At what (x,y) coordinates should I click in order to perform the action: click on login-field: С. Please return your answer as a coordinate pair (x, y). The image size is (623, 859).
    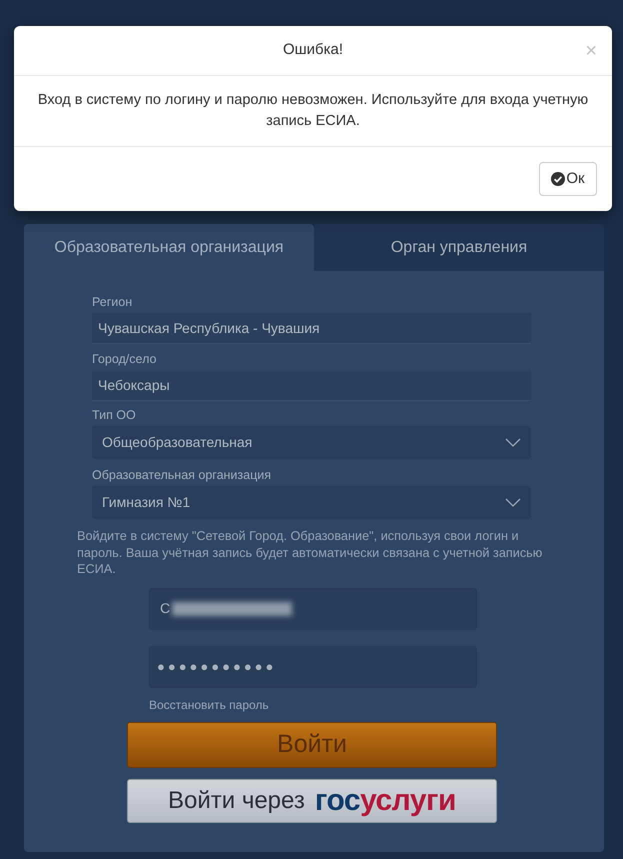
    Looking at the image, I should click on (313, 609).